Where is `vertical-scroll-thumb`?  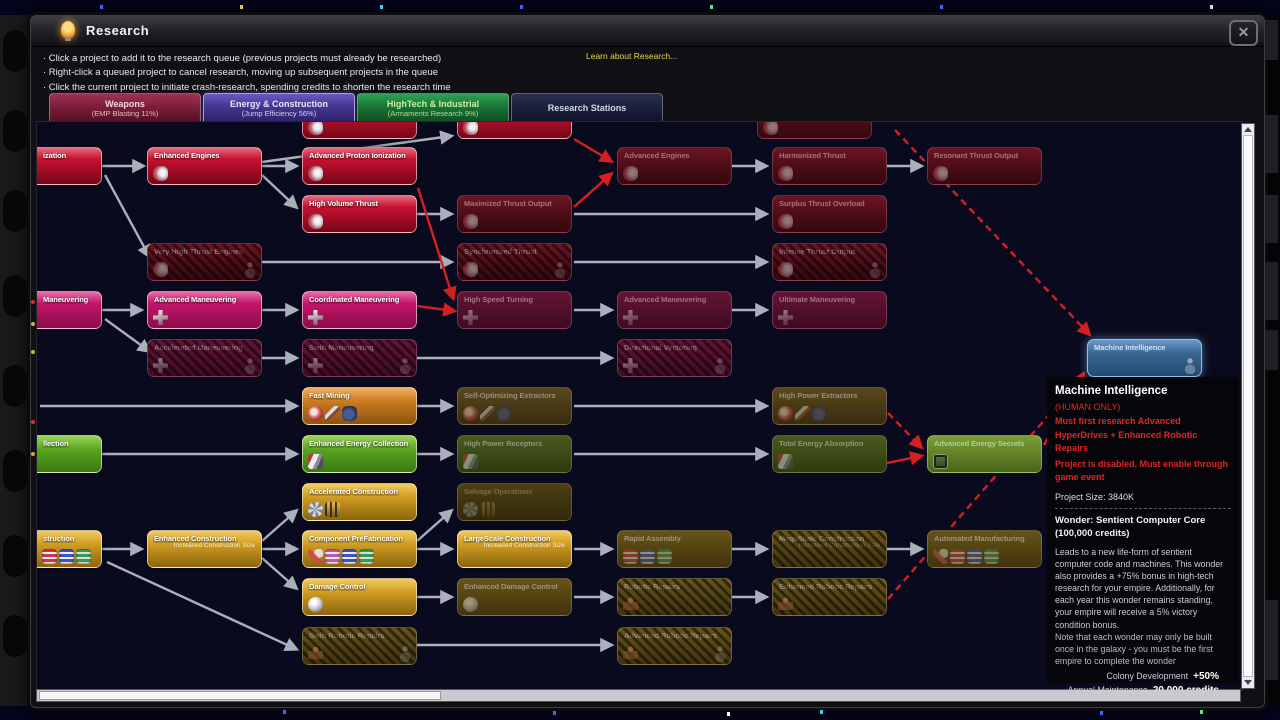
vertical-scroll-thumb is located at coordinates (1248, 406).